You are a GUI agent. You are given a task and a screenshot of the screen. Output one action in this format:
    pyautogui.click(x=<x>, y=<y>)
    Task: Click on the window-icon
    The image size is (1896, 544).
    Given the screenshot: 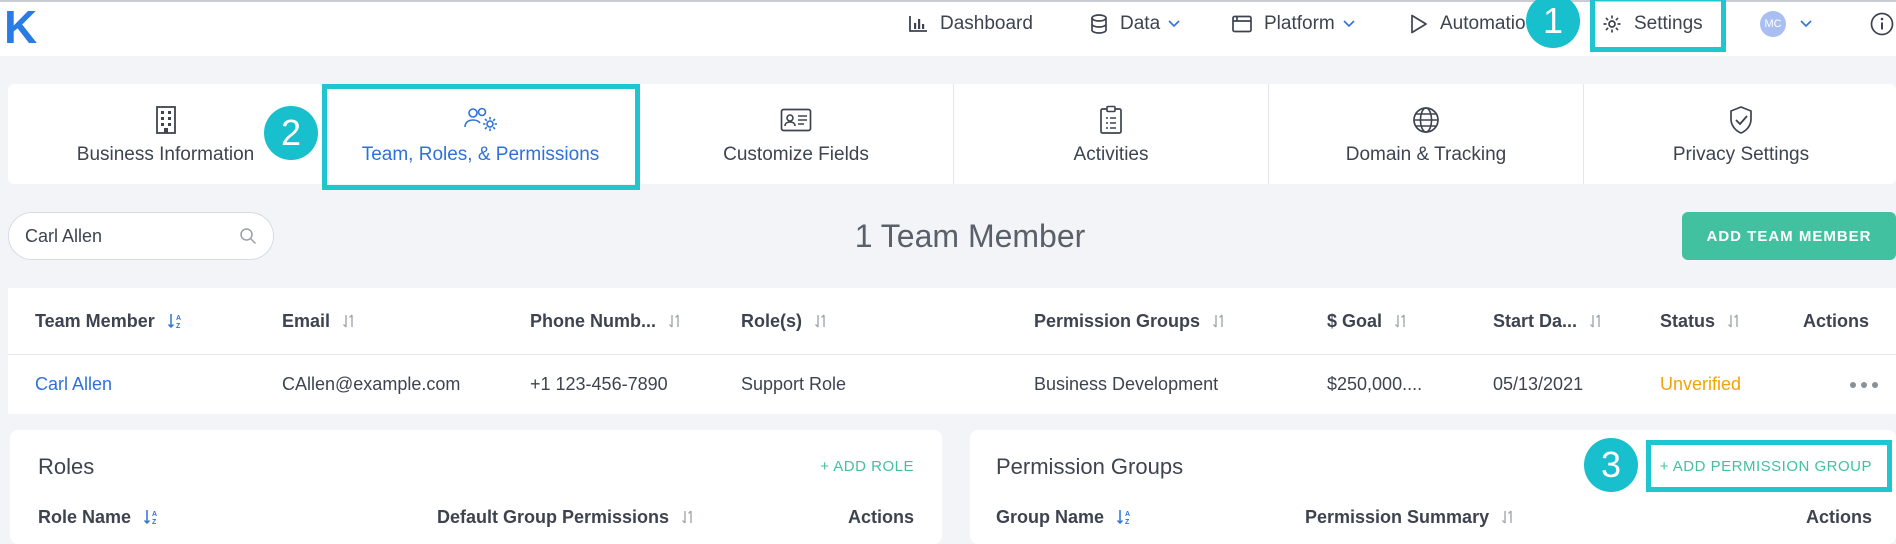 What is the action you would take?
    pyautogui.click(x=1242, y=24)
    